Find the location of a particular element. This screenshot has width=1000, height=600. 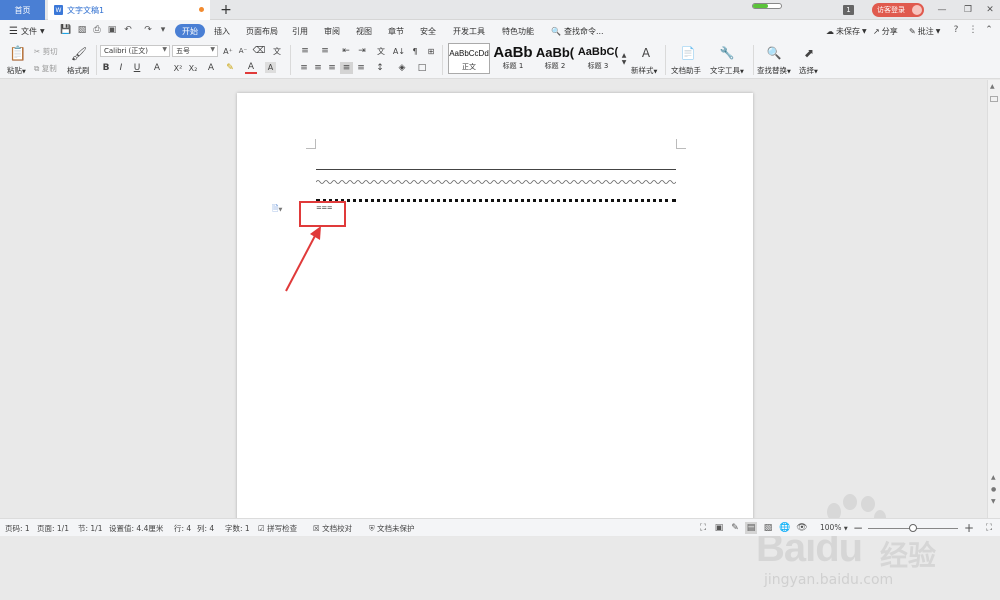

close-icon: ✕ is located at coordinates (990, 10).